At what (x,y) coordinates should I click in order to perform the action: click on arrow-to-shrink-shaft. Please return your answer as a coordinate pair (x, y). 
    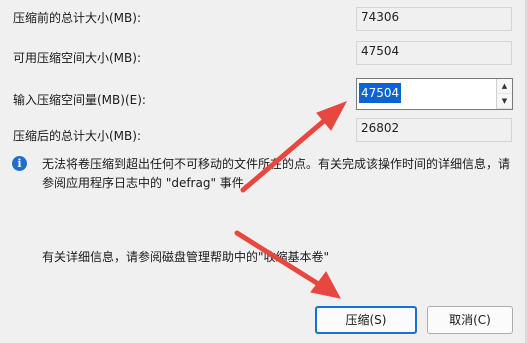
    Looking at the image, I should click on (278, 259).